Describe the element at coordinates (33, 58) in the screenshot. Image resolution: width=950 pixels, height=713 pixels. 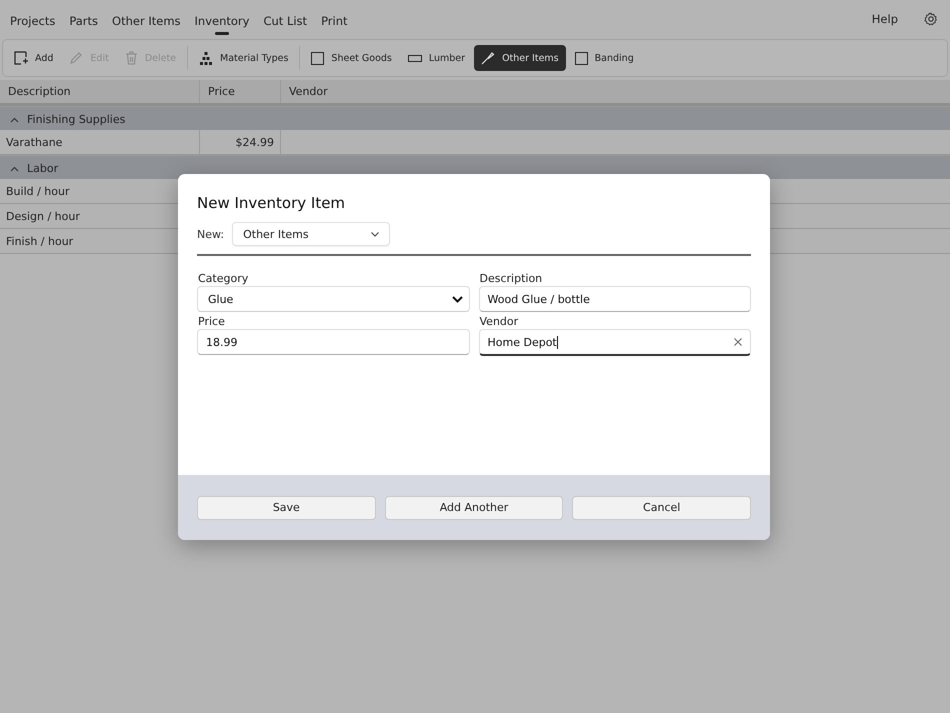
I see `toolbar-button: Add` at that location.